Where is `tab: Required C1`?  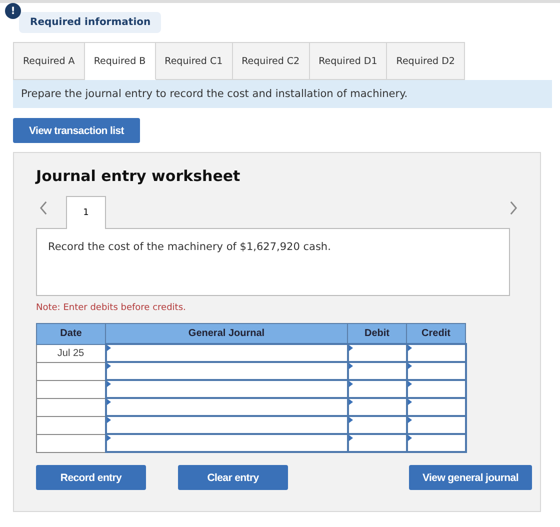
tab: Required C1 is located at coordinates (194, 61).